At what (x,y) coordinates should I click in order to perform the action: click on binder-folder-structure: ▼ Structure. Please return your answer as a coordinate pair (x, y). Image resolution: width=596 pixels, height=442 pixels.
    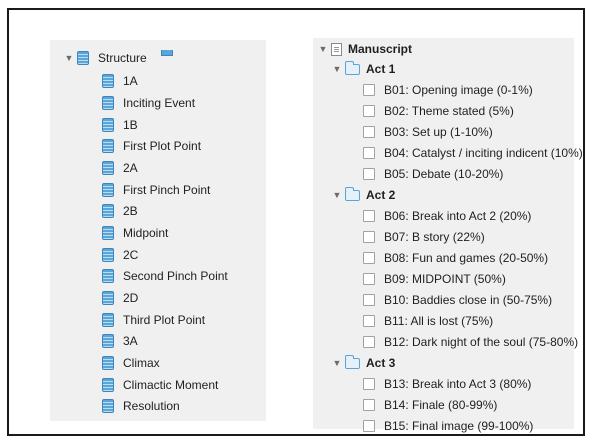
    Looking at the image, I should click on (105, 58).